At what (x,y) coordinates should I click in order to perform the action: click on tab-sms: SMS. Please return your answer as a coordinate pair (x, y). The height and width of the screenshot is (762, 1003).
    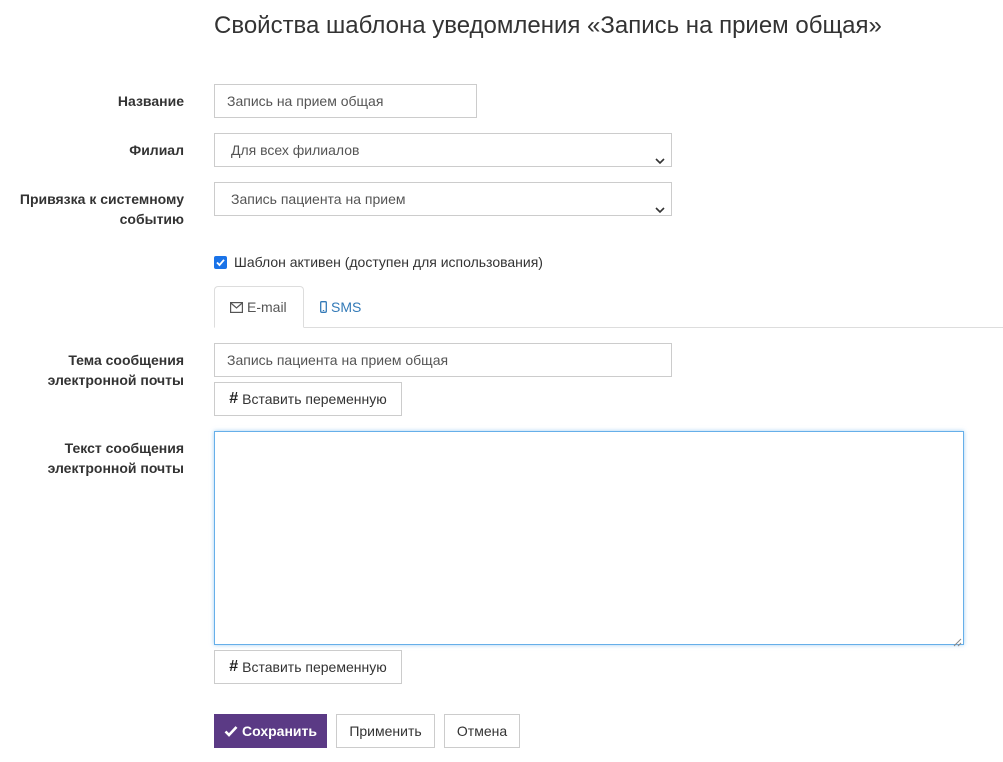
    Looking at the image, I should click on (340, 307).